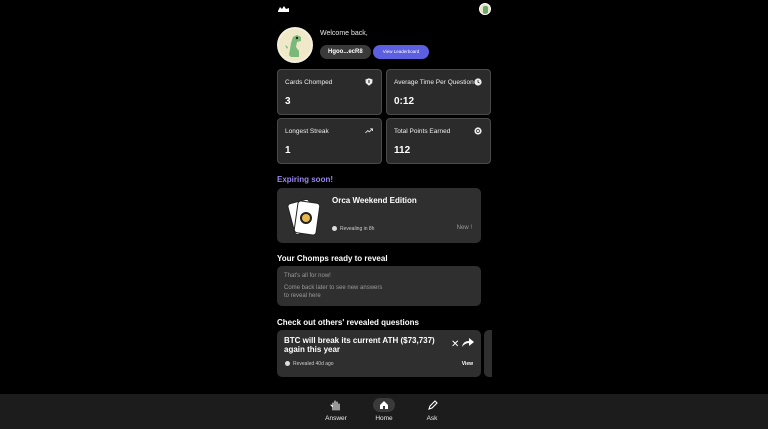  What do you see at coordinates (357, 229) in the screenshot?
I see `reveal-text: Revealing in 8h` at bounding box center [357, 229].